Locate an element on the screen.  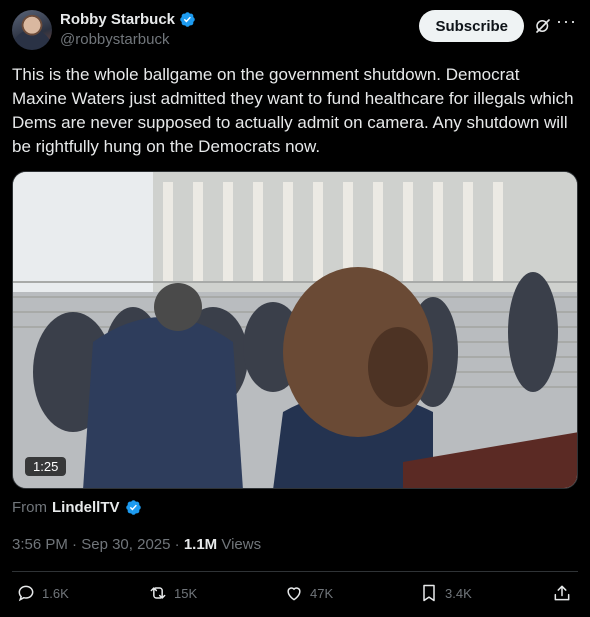
more-icon: ··· is located at coordinates (566, 23).